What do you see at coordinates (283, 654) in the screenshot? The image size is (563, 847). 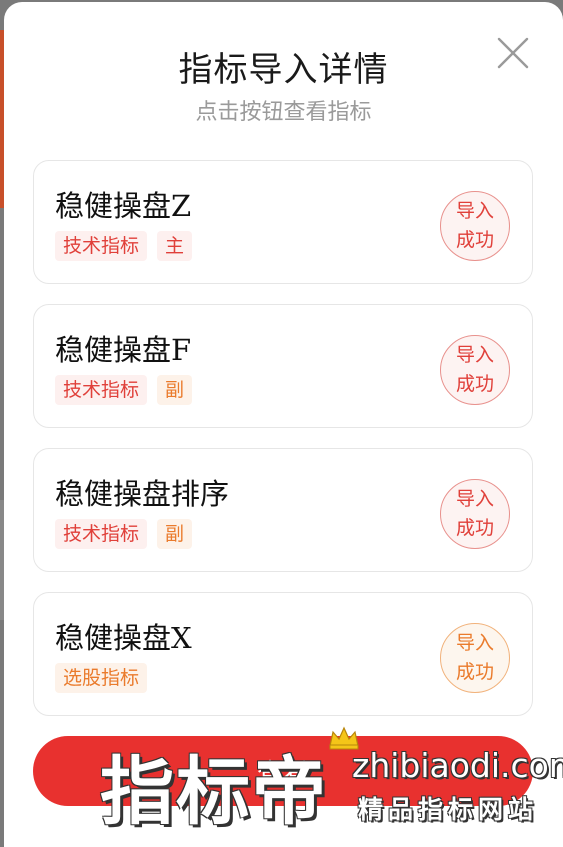 I see `indicator-card: 稳健操盘X 选股指标 导入 成功` at bounding box center [283, 654].